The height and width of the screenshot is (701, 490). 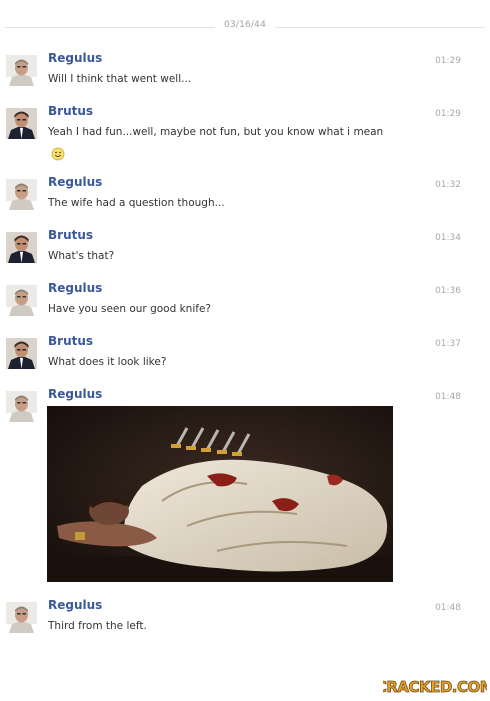 I want to click on timestamp: 01:36, so click(x=448, y=291).